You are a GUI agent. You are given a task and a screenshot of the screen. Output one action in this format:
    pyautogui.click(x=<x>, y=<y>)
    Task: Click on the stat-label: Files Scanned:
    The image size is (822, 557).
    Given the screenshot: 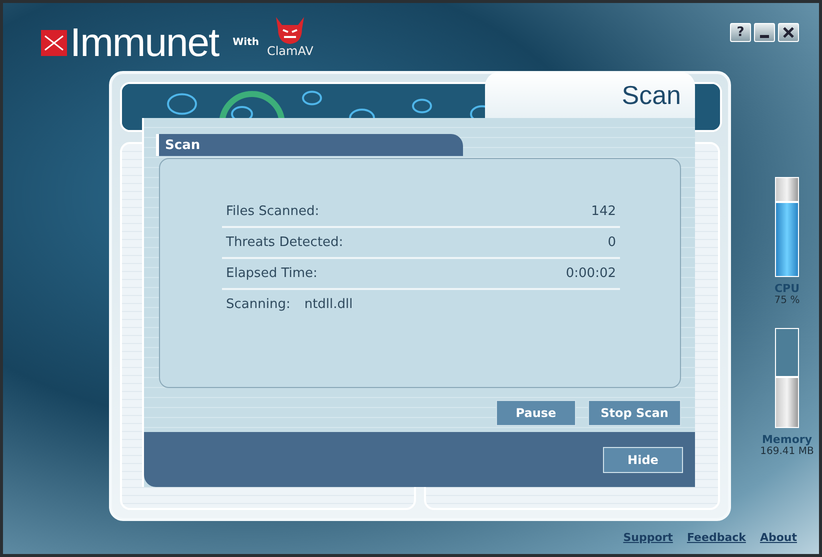 What is the action you would take?
    pyautogui.click(x=273, y=211)
    